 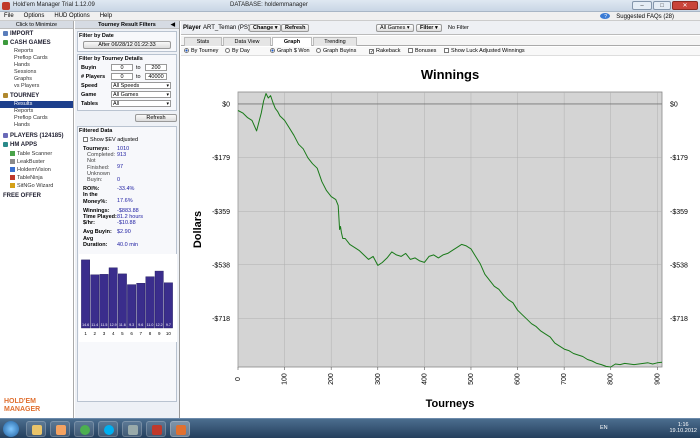 I want to click on app-table-scanner-label: Table Scanner, so click(x=35, y=154).